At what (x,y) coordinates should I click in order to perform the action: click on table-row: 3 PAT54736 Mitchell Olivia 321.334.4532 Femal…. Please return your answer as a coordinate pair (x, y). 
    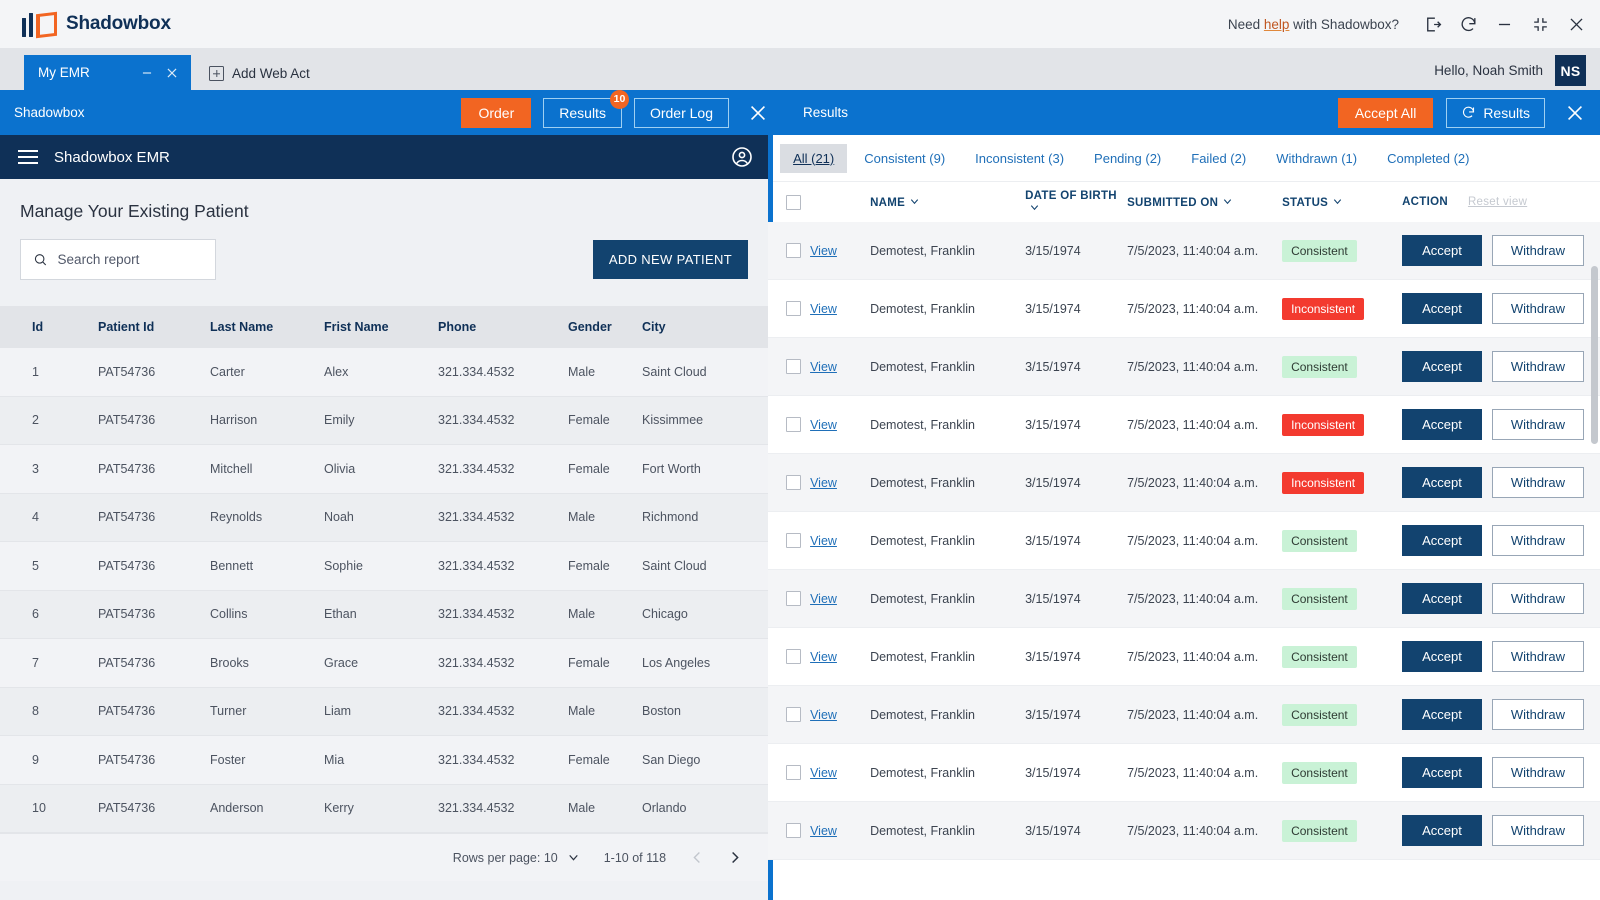
    Looking at the image, I should click on (384, 469).